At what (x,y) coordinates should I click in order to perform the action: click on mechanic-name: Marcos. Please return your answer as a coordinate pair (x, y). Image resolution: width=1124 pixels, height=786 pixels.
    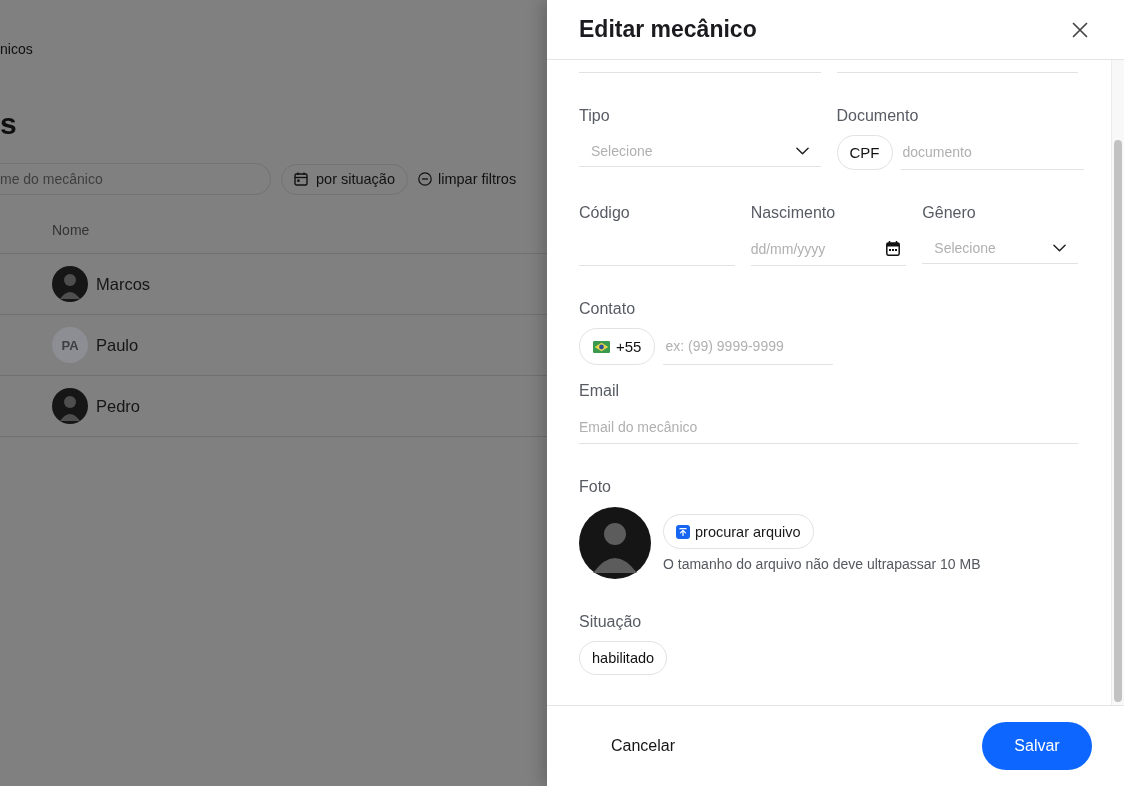
    Looking at the image, I should click on (123, 284).